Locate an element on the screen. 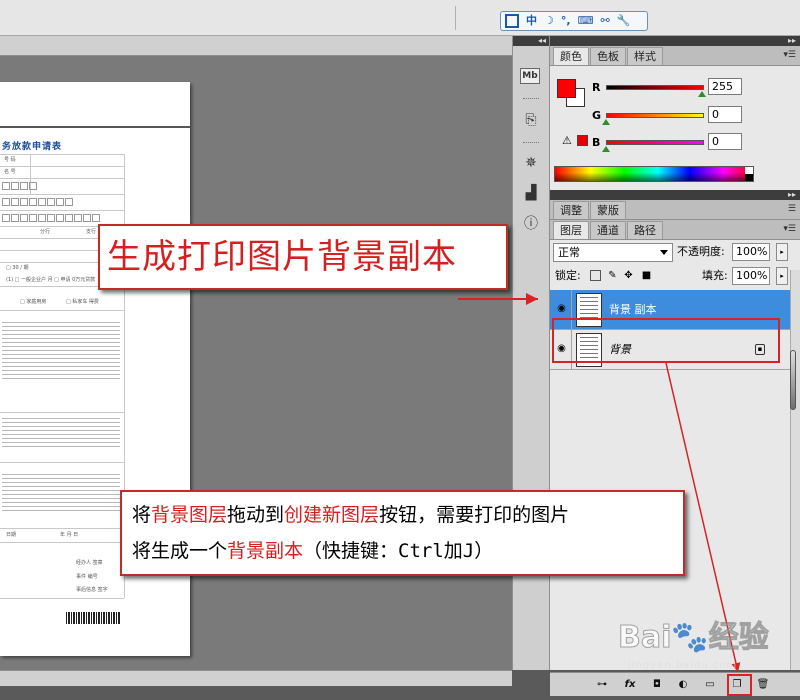 The width and height of the screenshot is (800, 700). chevron-down-icon is located at coordinates (664, 252).